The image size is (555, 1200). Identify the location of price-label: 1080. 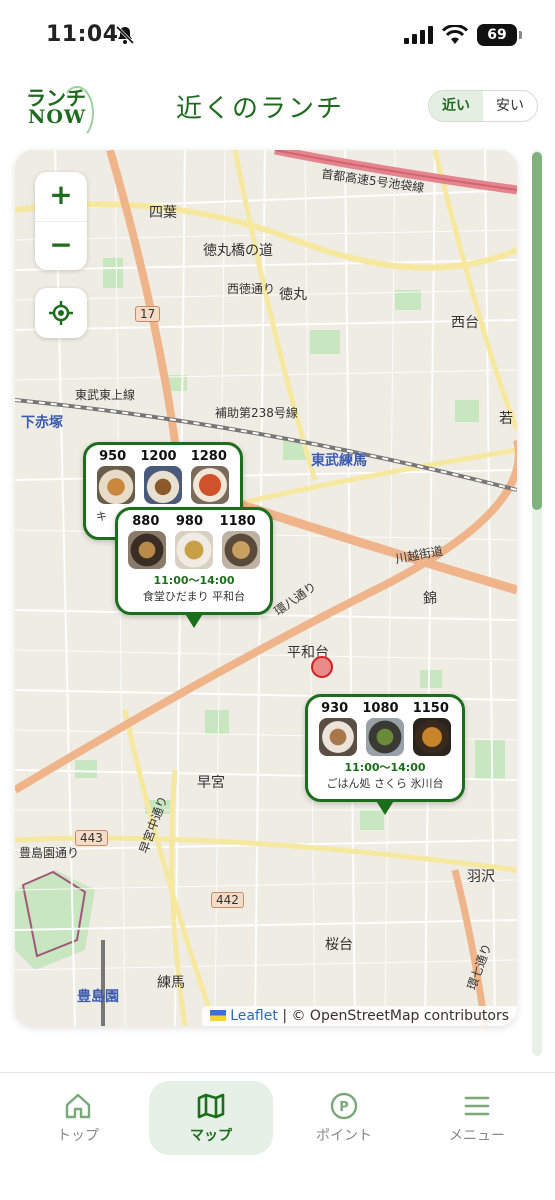
(380, 708).